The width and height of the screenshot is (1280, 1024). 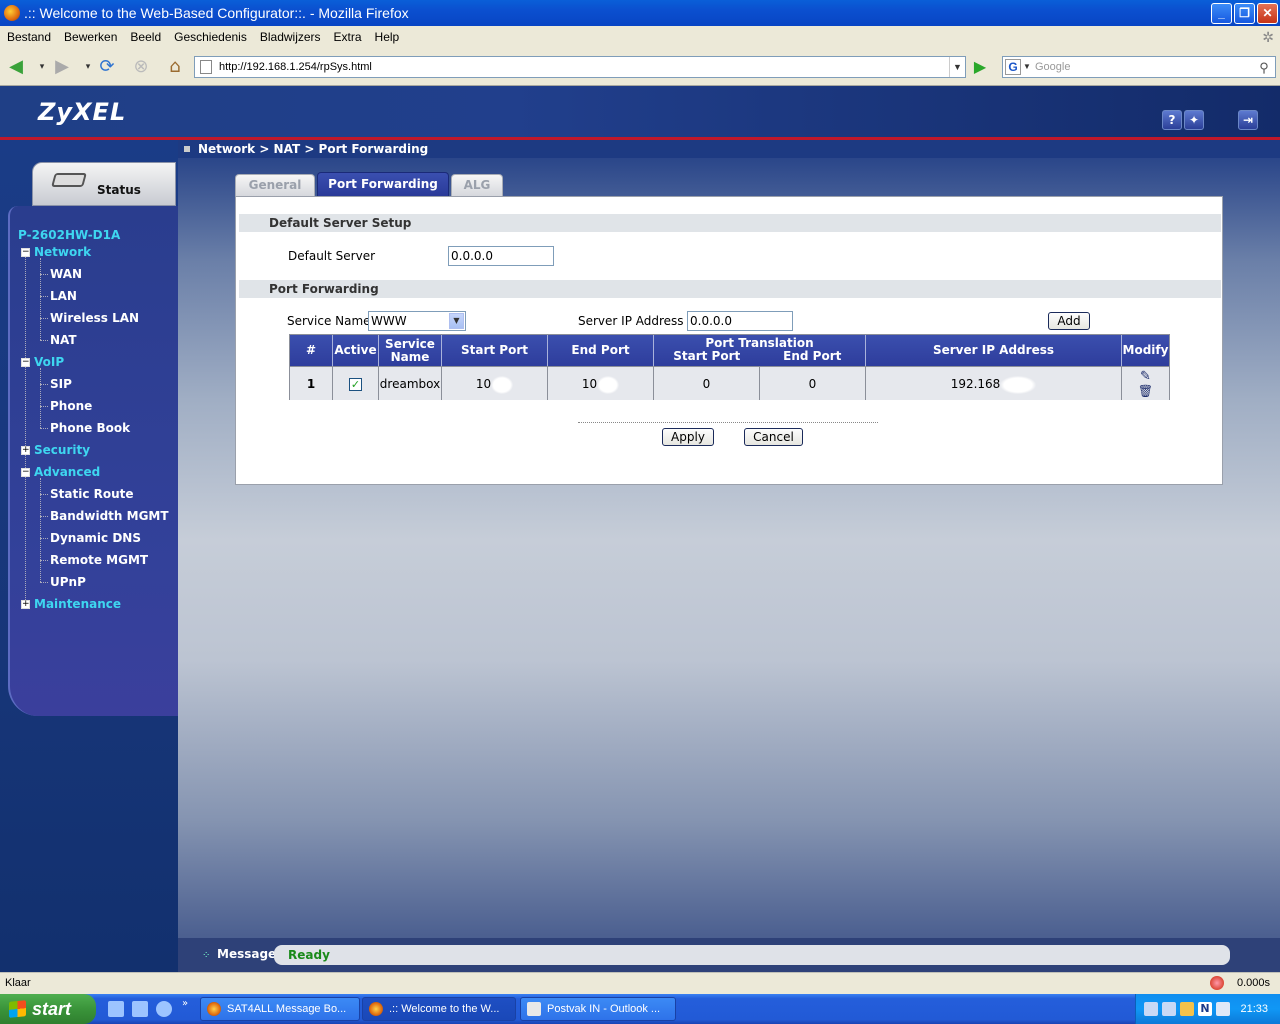 I want to click on home-icon: ⌂, so click(x=175, y=67).